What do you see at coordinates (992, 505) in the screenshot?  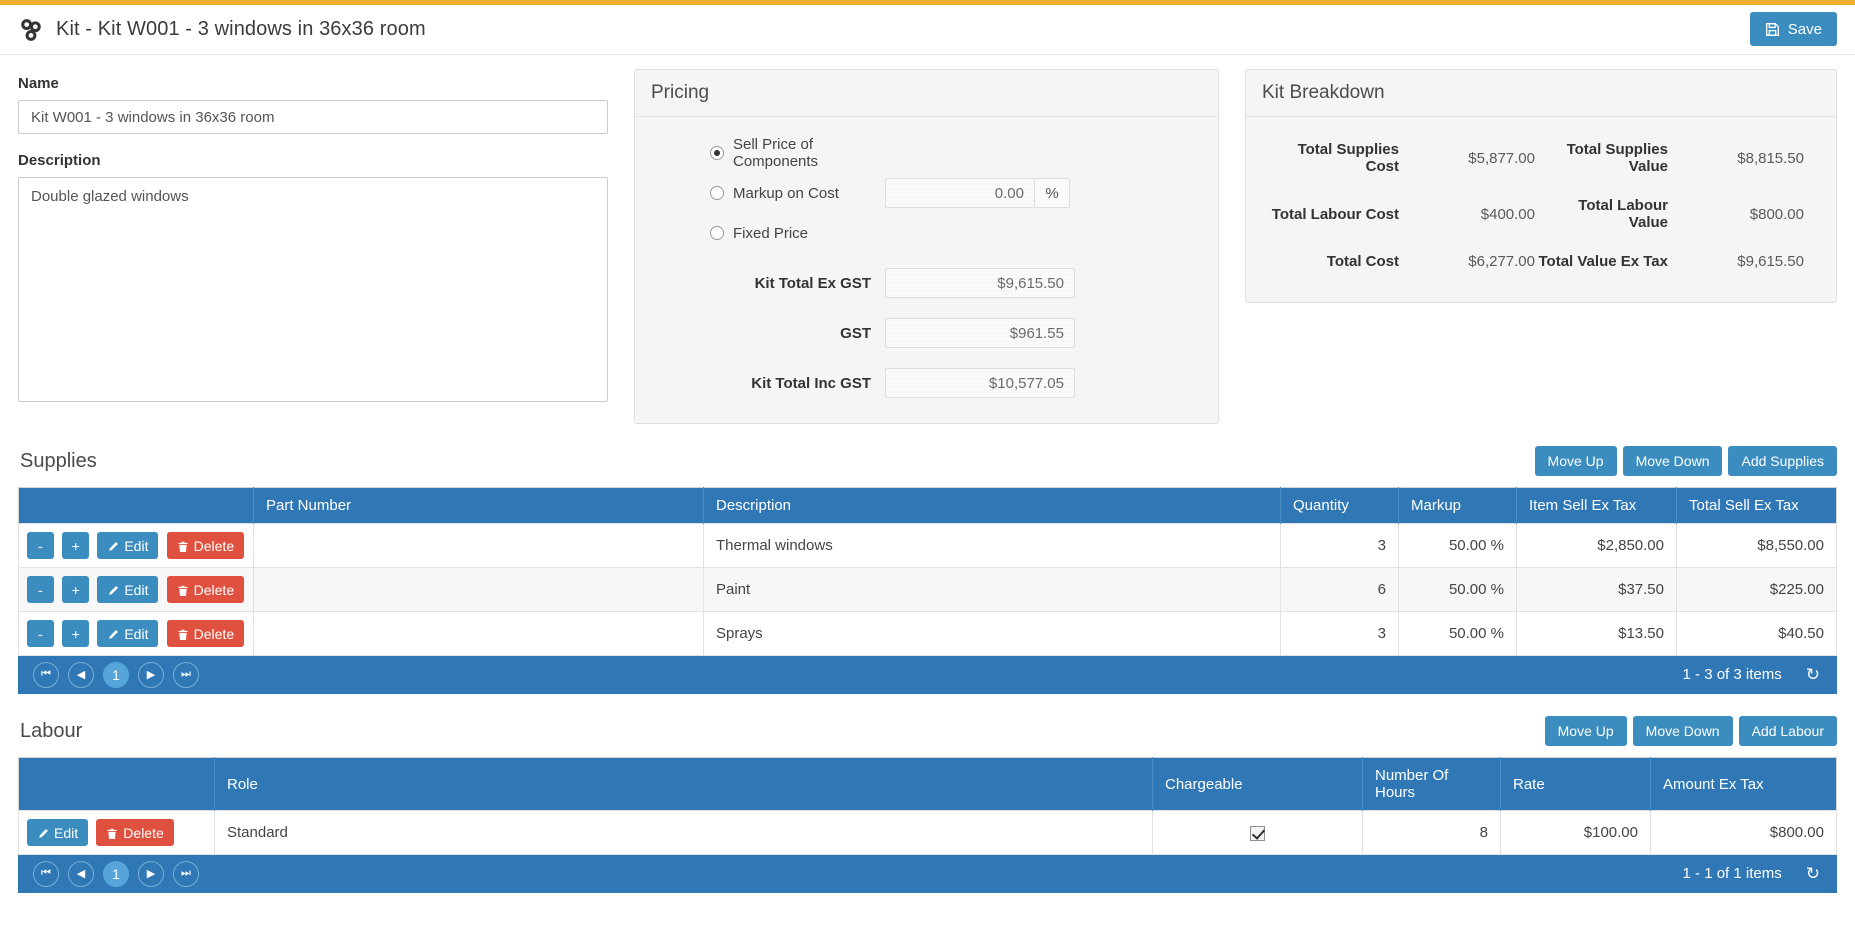 I see `supplies-col-description: Description` at bounding box center [992, 505].